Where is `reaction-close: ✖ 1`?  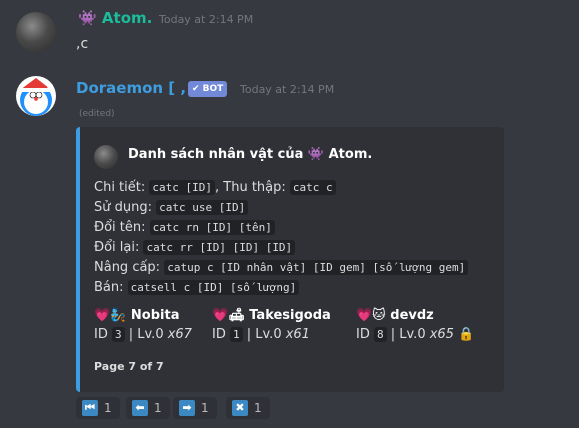
reaction-close: ✖ 1 is located at coordinates (248, 408).